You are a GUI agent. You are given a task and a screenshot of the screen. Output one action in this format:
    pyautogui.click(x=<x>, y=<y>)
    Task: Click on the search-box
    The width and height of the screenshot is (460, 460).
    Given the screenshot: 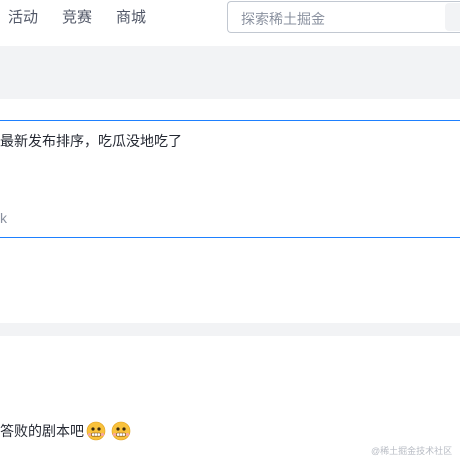 What is the action you would take?
    pyautogui.click(x=343, y=17)
    